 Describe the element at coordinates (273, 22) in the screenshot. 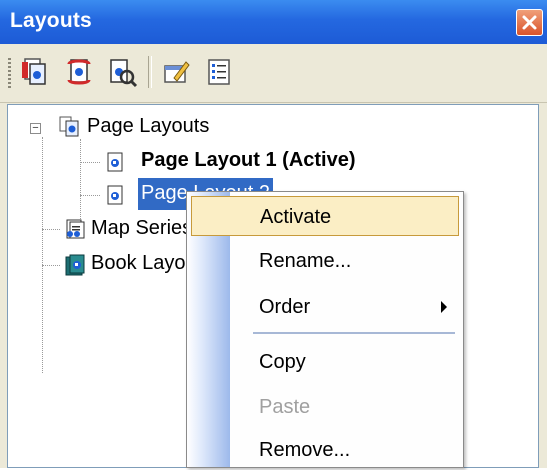

I see `panel-titlebar: Layouts` at that location.